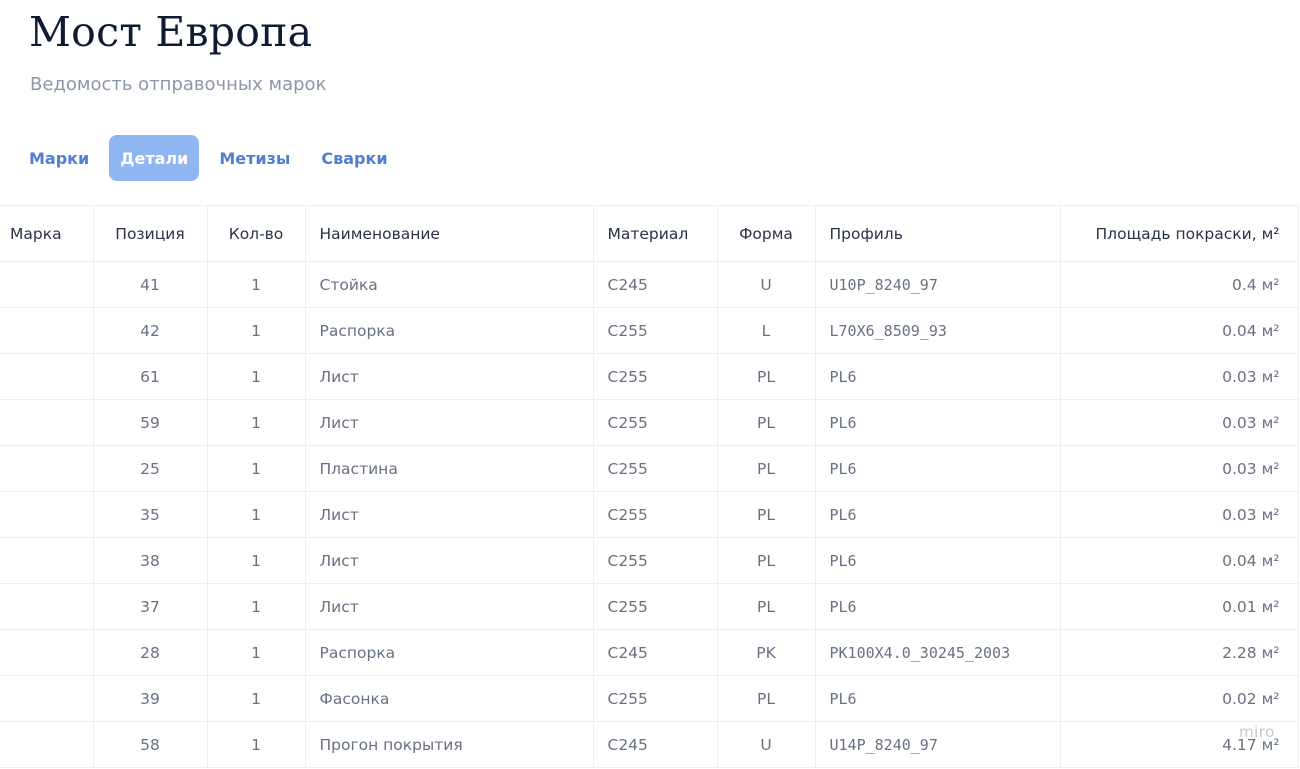  I want to click on table-row: 59 1 Лист C255 PL PL6 0.03 м², so click(649, 422).